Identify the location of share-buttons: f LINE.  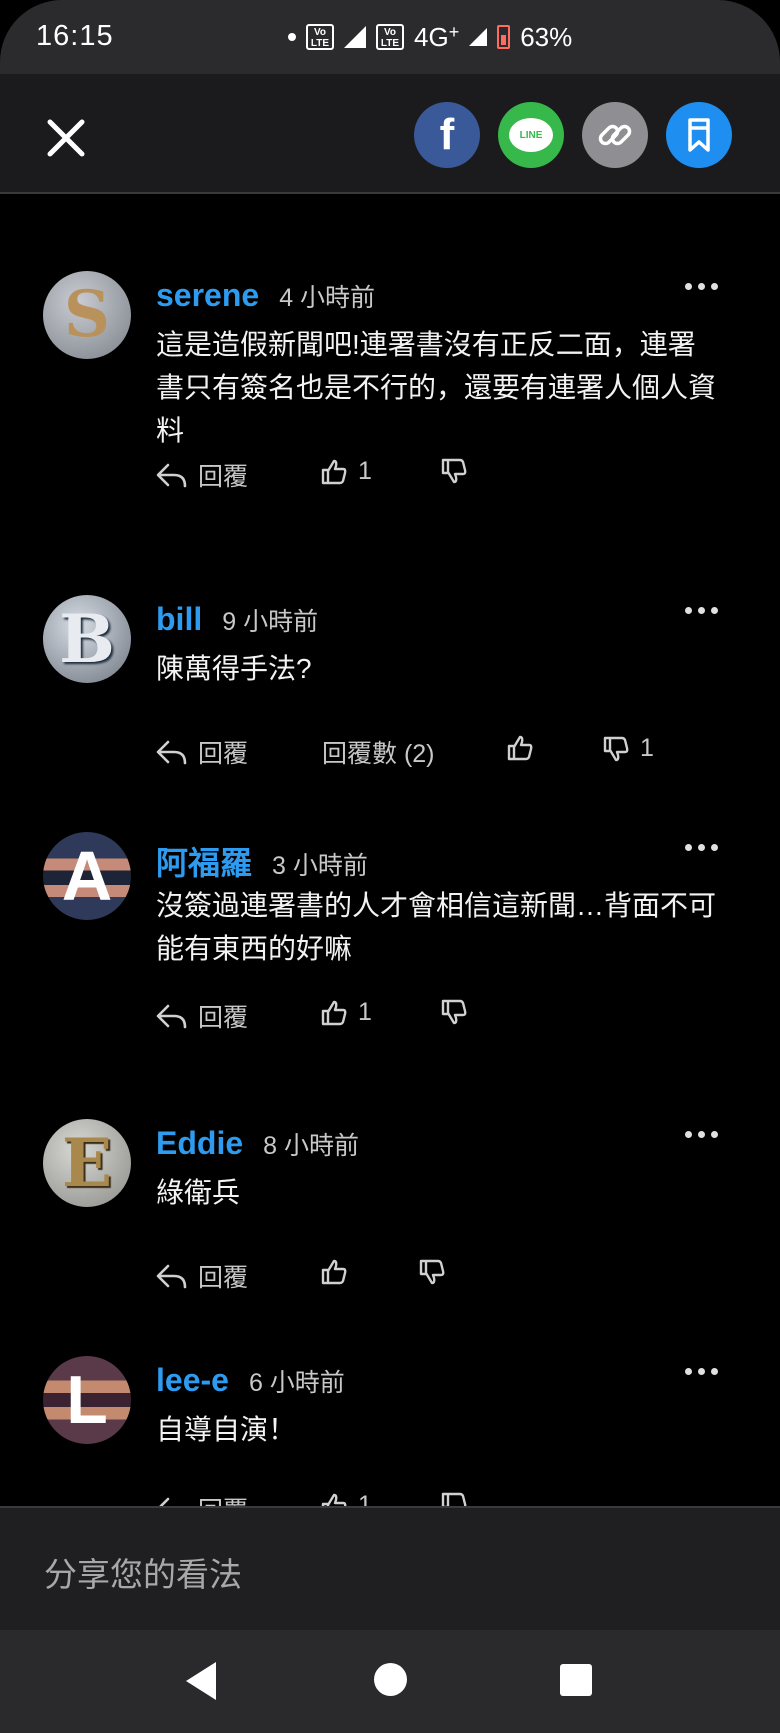
(573, 135).